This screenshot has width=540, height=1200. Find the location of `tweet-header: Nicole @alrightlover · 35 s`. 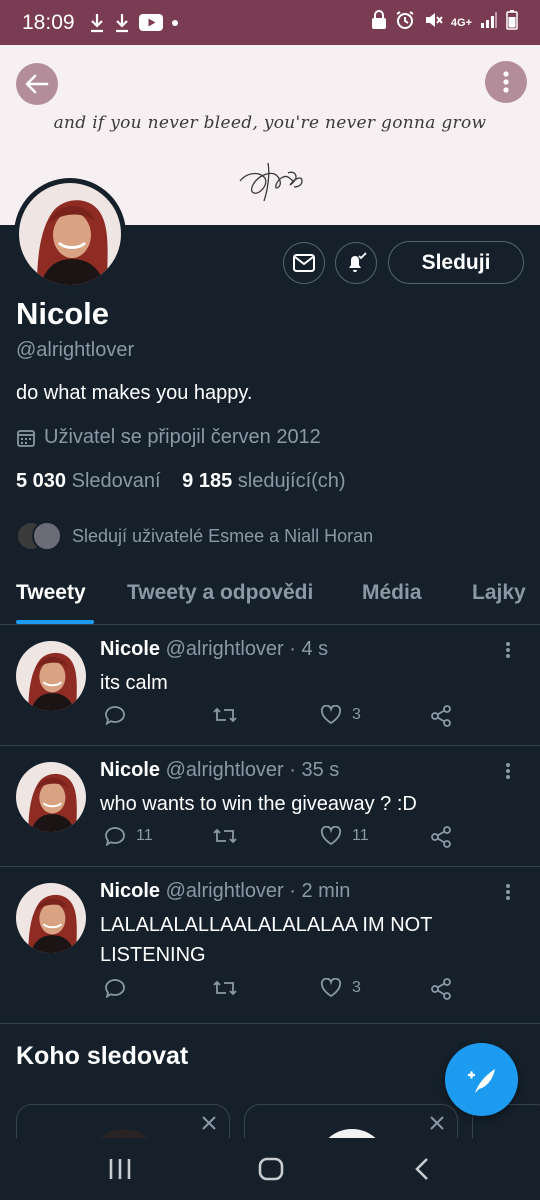

tweet-header: Nicole @alrightlover · 35 s is located at coordinates (219, 770).